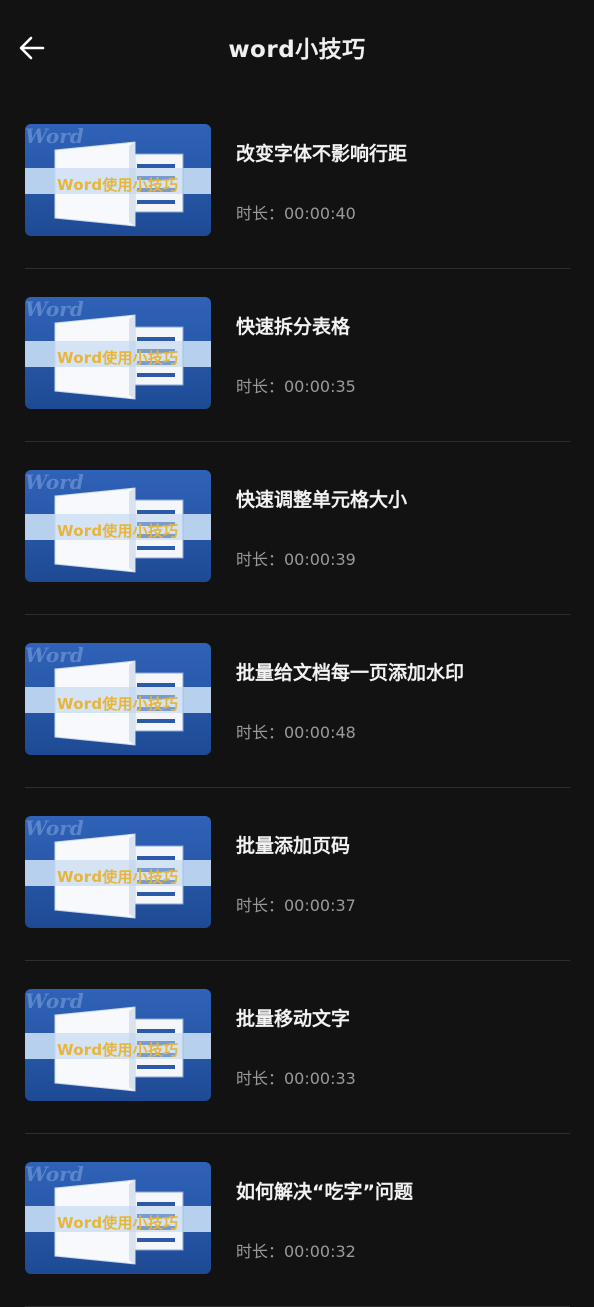  Describe the element at coordinates (296, 213) in the screenshot. I see `video-duration: 时长：00:00:40` at that location.